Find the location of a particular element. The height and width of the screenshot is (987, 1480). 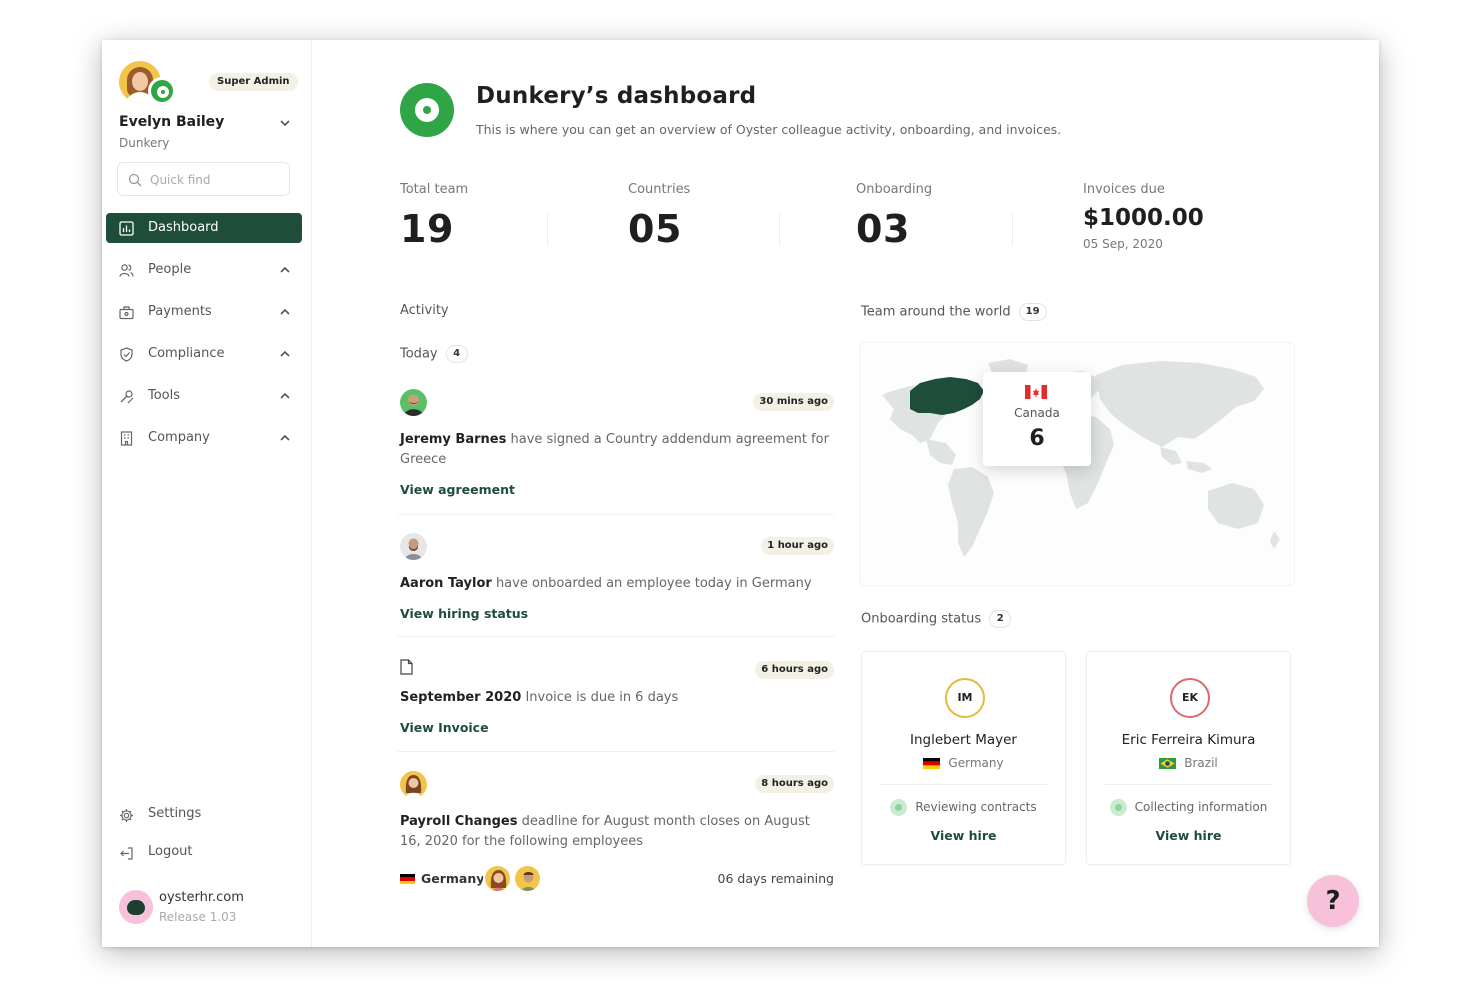

chevron-down-icon is located at coordinates (285, 123).